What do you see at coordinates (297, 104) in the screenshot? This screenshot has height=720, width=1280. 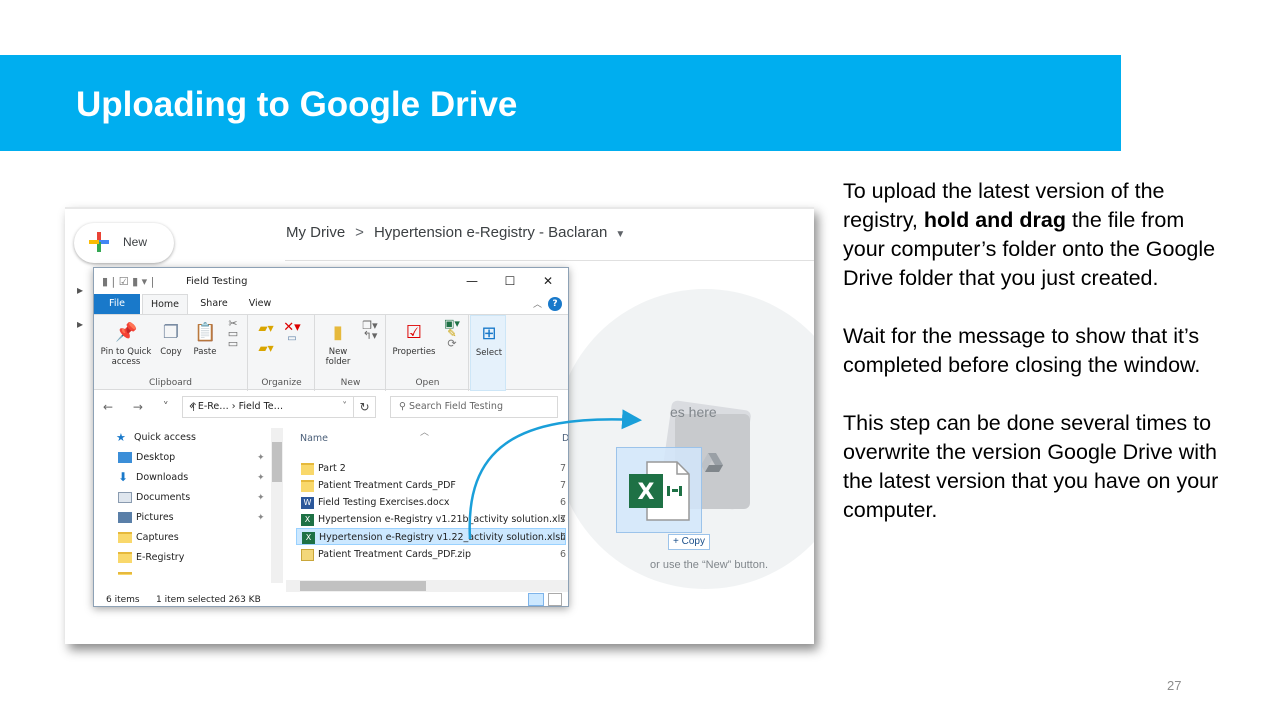 I see `slide-title: Uploading to Google Drive` at bounding box center [297, 104].